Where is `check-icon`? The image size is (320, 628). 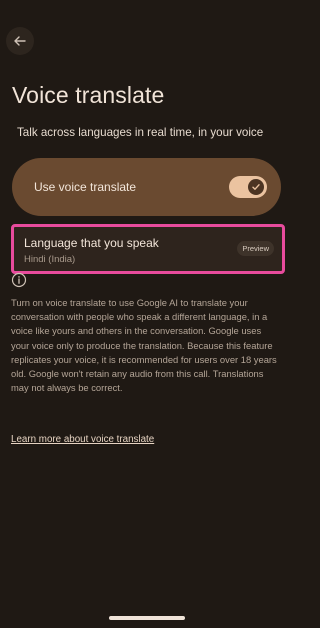
check-icon is located at coordinates (256, 187).